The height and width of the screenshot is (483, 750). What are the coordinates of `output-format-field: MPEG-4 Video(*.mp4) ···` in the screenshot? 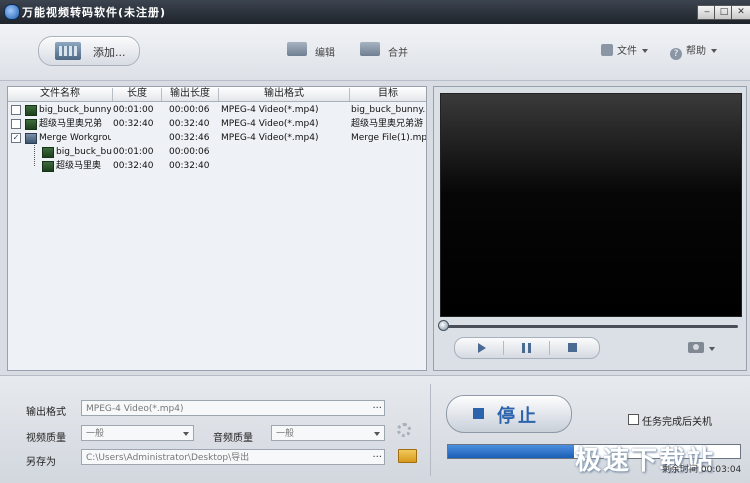 It's located at (233, 408).